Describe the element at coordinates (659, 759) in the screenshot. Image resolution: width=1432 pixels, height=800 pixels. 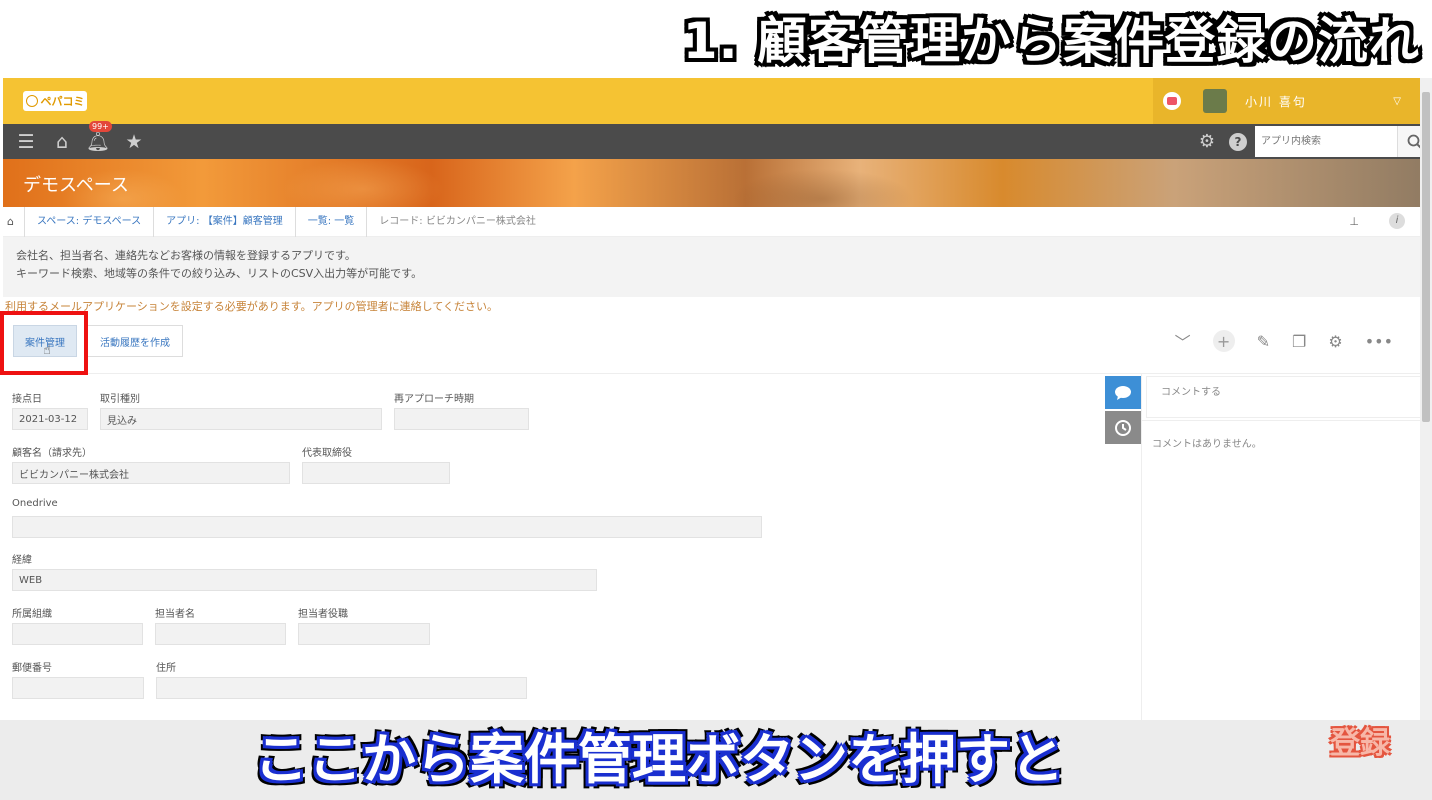
I see `video-subtitle: ここから案件管理ボタンを押すと` at that location.